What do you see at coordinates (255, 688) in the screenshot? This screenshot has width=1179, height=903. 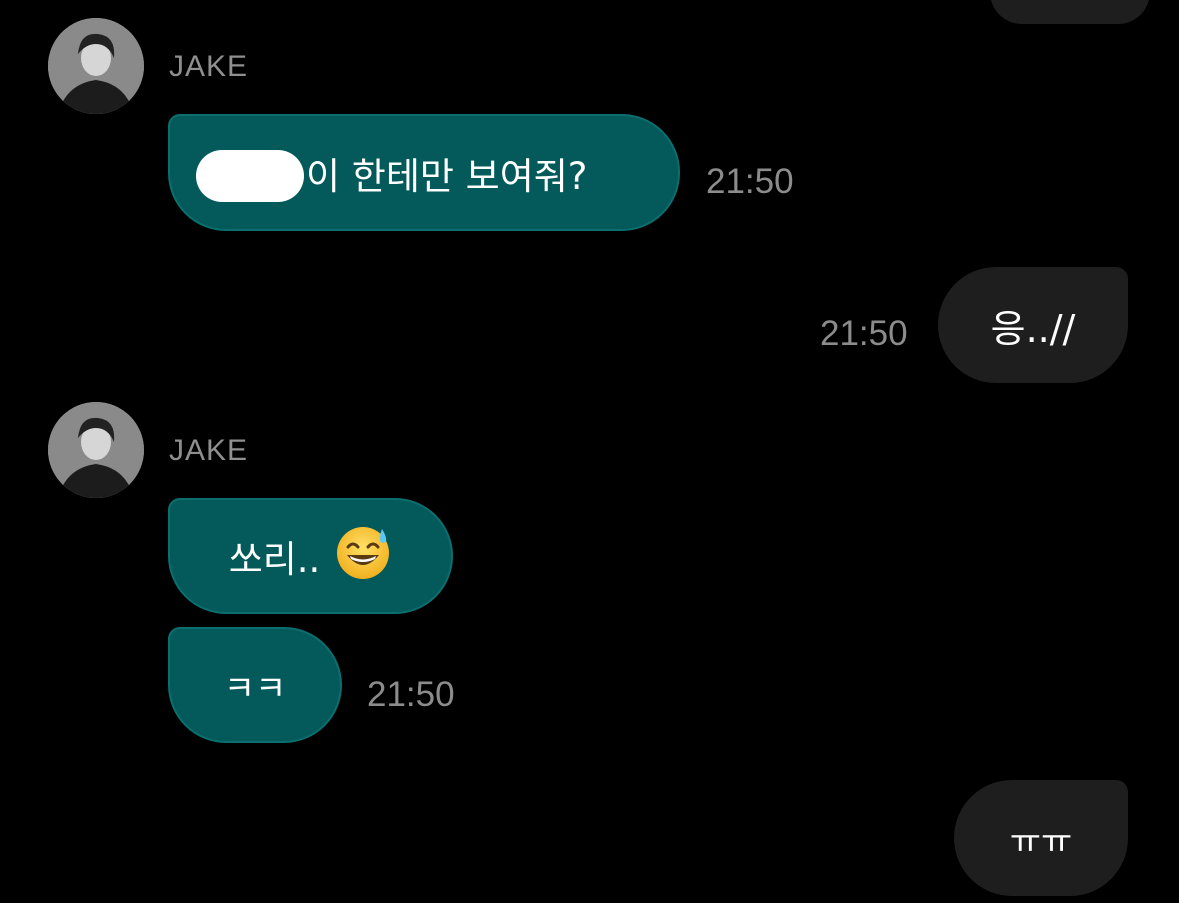 I see `message-text: ㅋㅋ` at bounding box center [255, 688].